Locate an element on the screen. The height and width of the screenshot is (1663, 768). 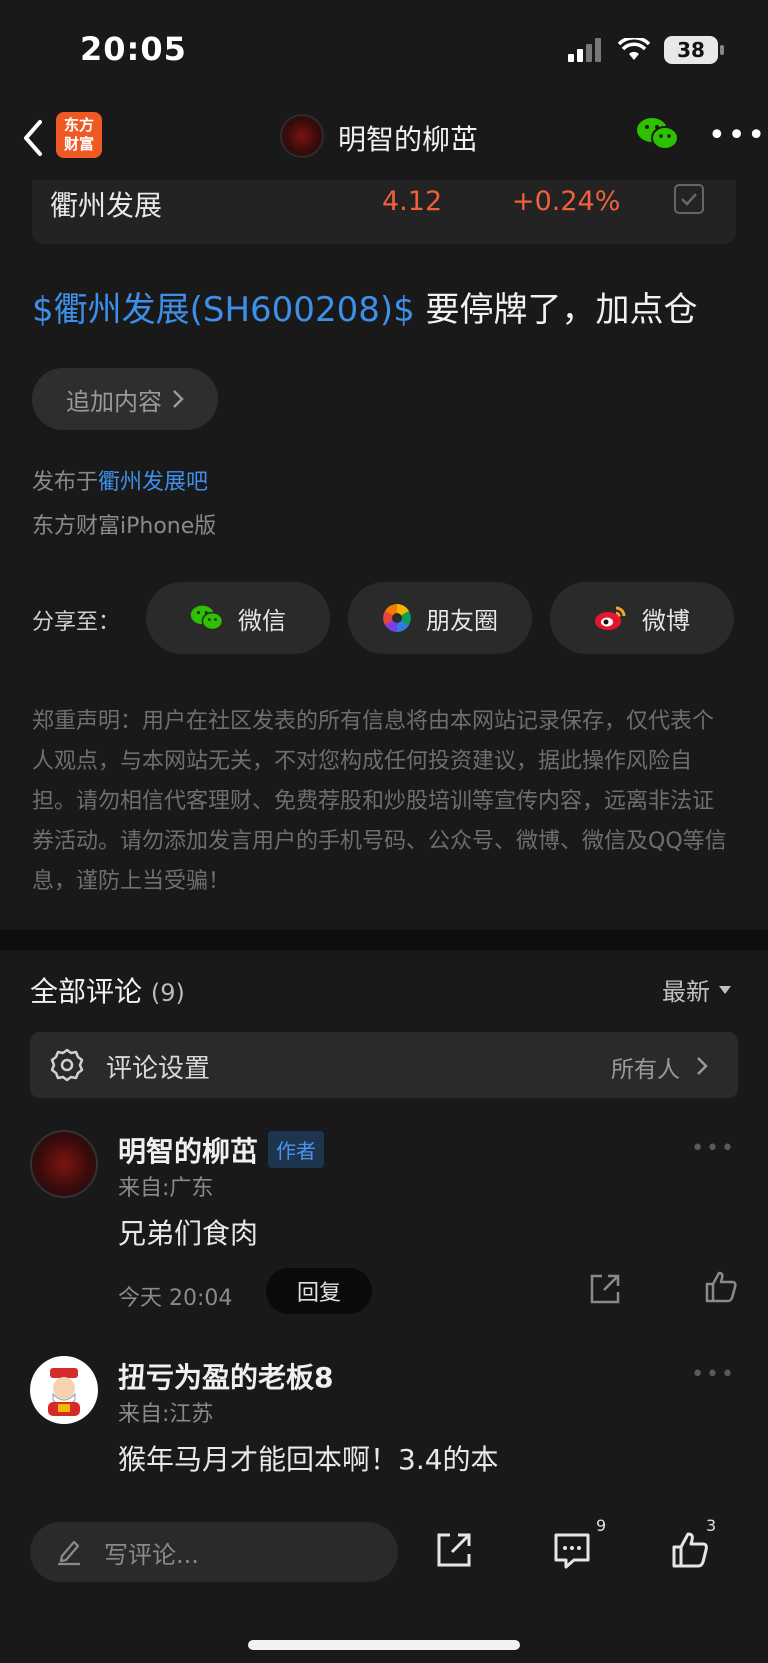
commenter-location: 来自:江苏 is located at coordinates (166, 1414).